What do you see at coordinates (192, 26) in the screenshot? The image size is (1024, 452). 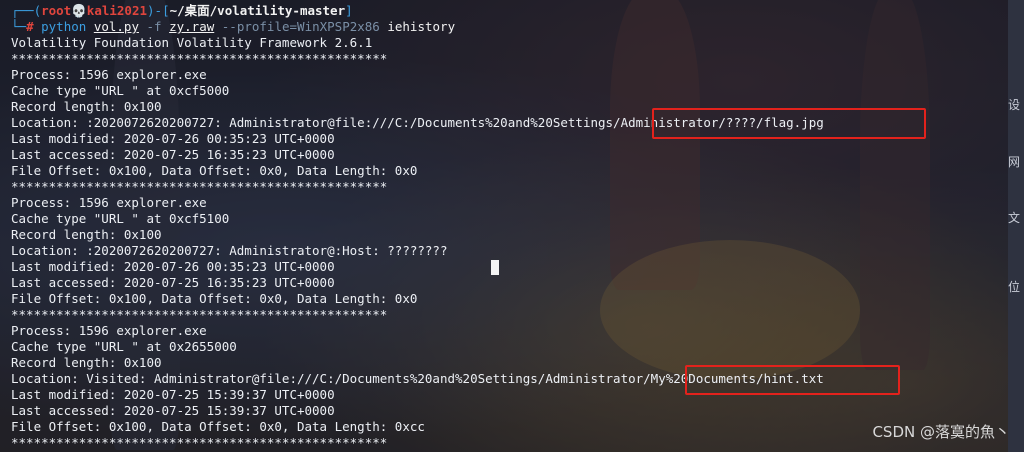 I see `command-image: zy.raw` at bounding box center [192, 26].